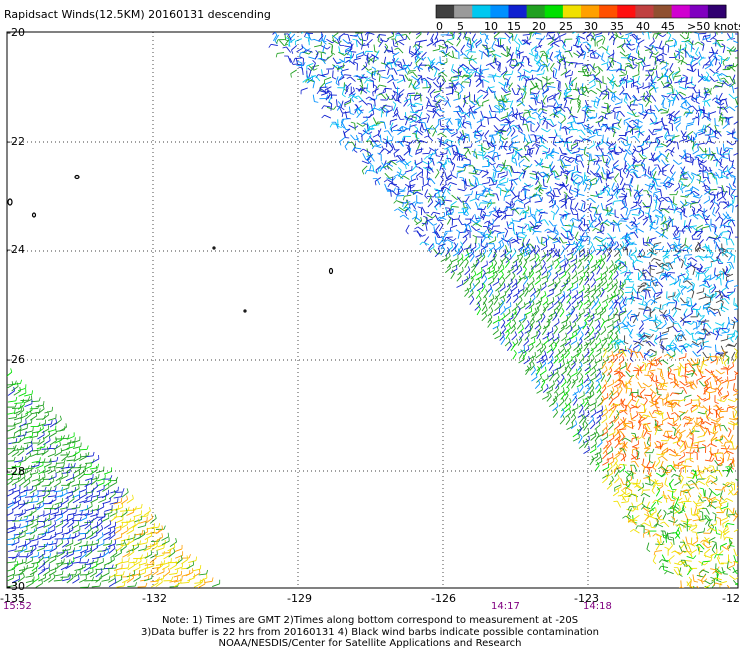  What do you see at coordinates (713, 26) in the screenshot?
I see `legend-label: >50 knots` at bounding box center [713, 26].